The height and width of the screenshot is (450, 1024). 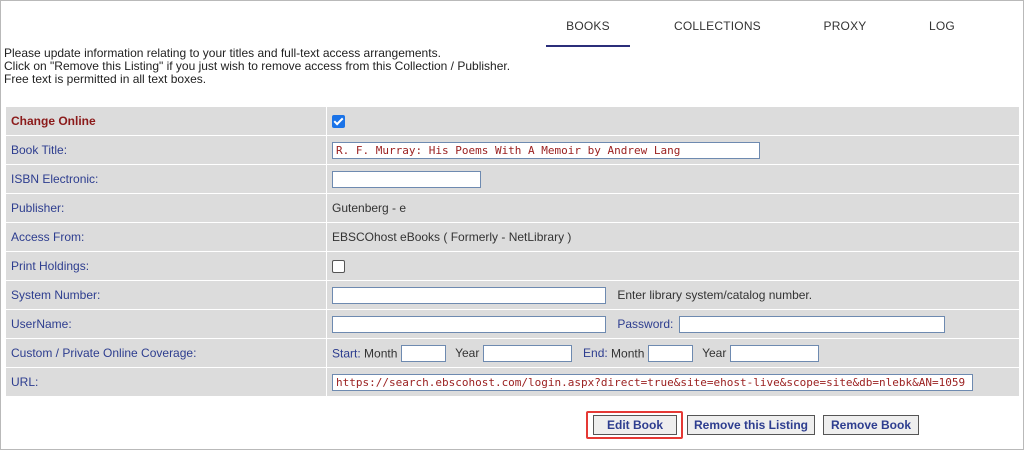 What do you see at coordinates (166, 324) in the screenshot?
I see `username-label: UserName:` at bounding box center [166, 324].